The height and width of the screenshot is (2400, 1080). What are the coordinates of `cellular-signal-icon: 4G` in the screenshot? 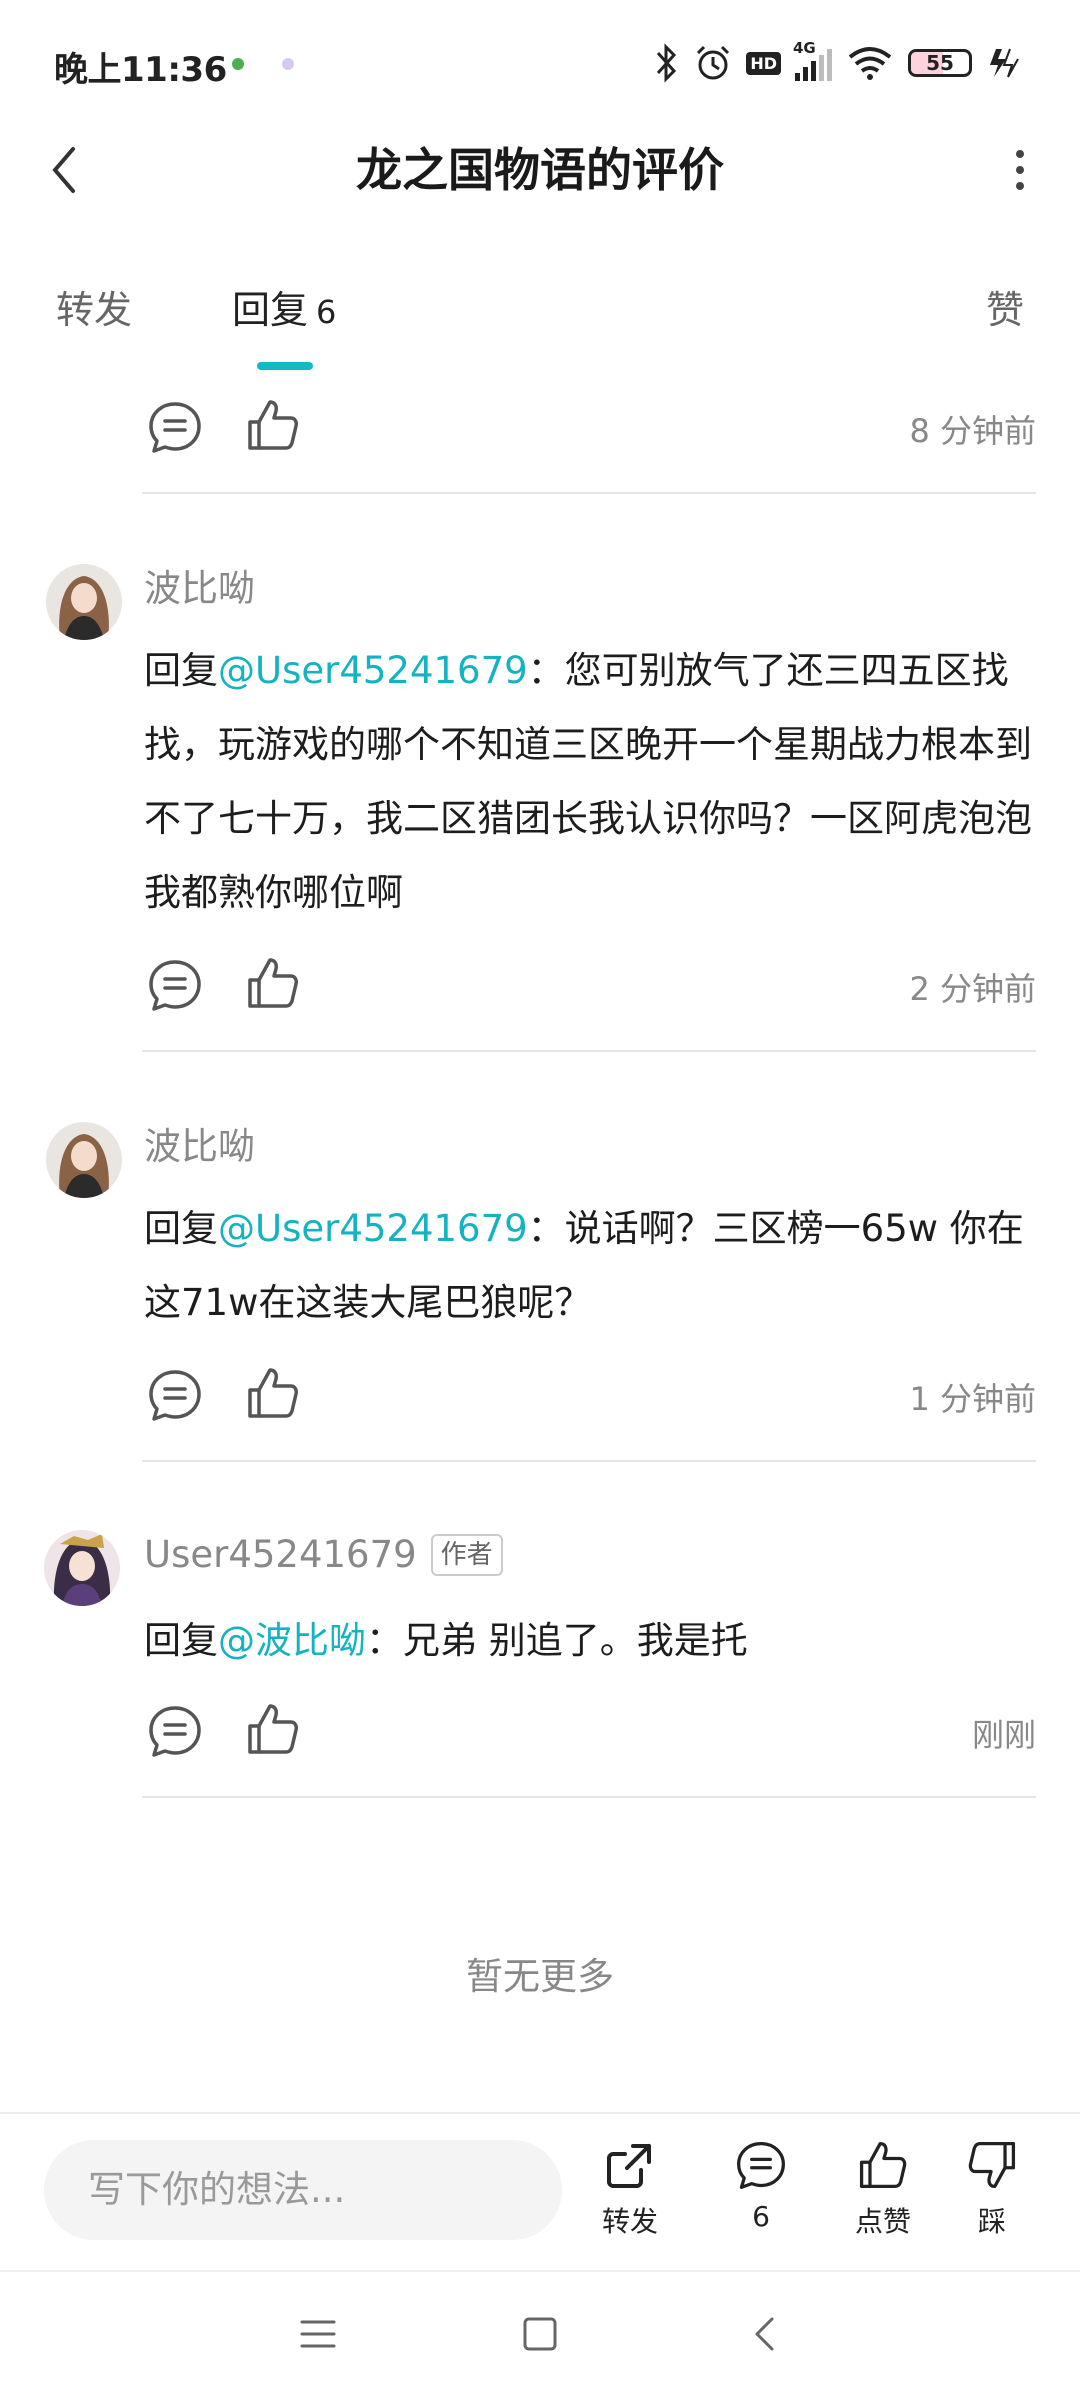 It's located at (812, 60).